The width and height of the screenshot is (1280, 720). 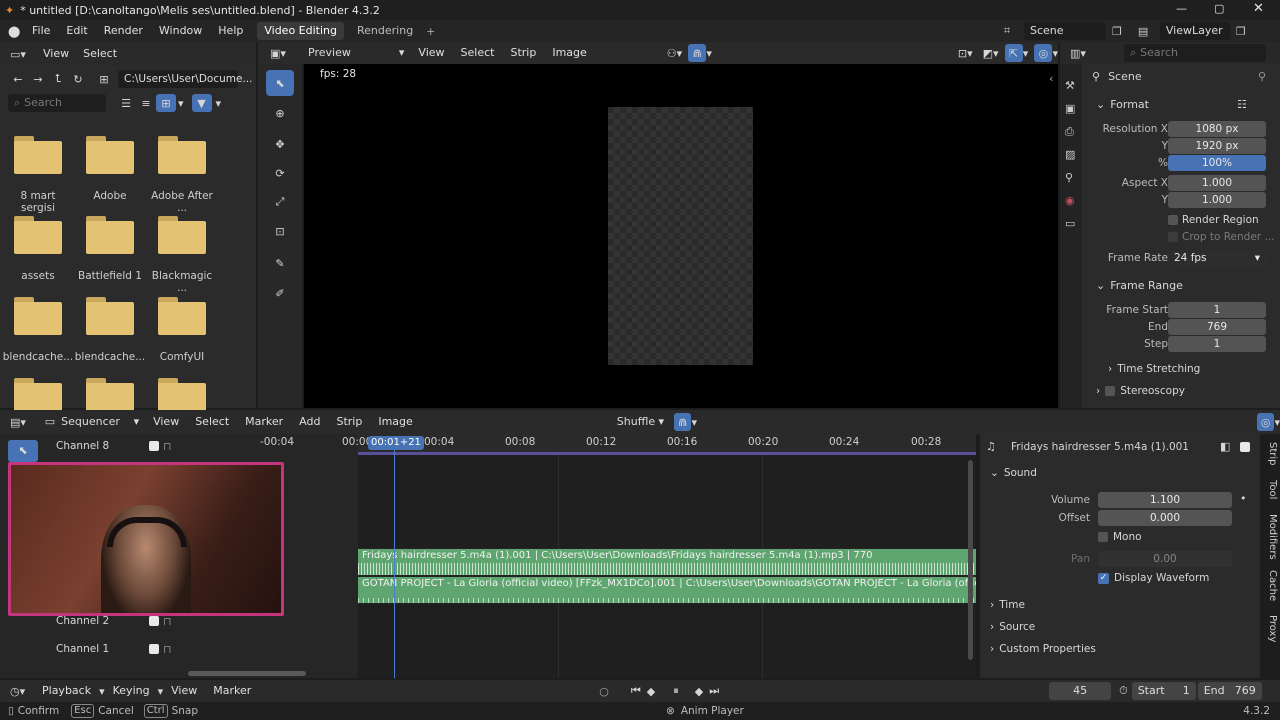 What do you see at coordinates (21, 422) in the screenshot?
I see `editor-type-icon: ▤▾` at bounding box center [21, 422].